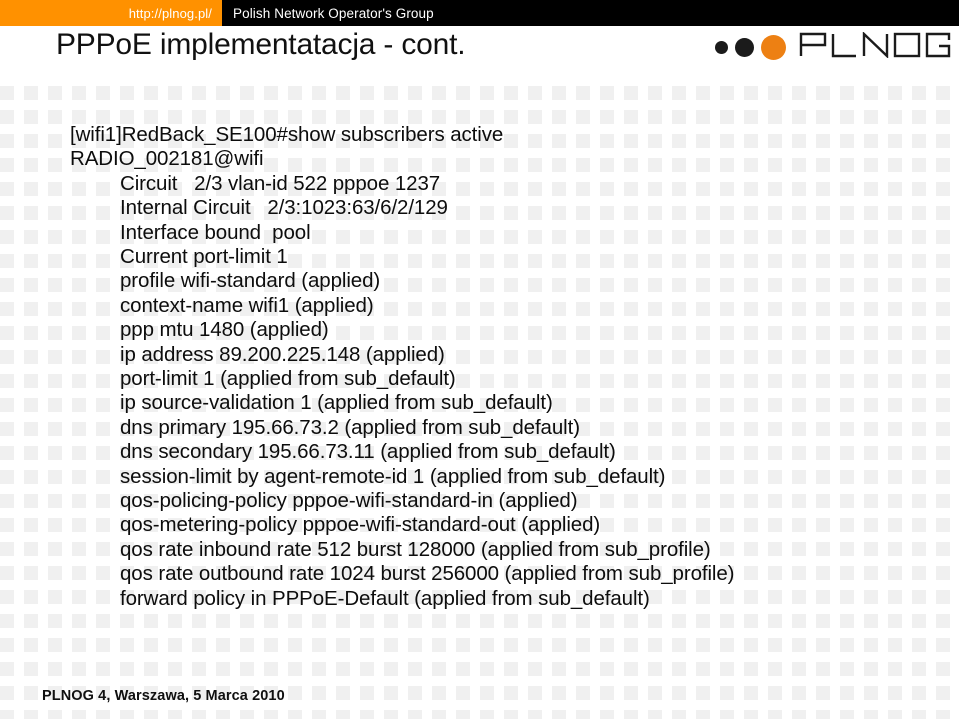 This screenshot has width=959, height=719. I want to click on terminal-line: port-limit 1 (applied from sub_default), so click(288, 378).